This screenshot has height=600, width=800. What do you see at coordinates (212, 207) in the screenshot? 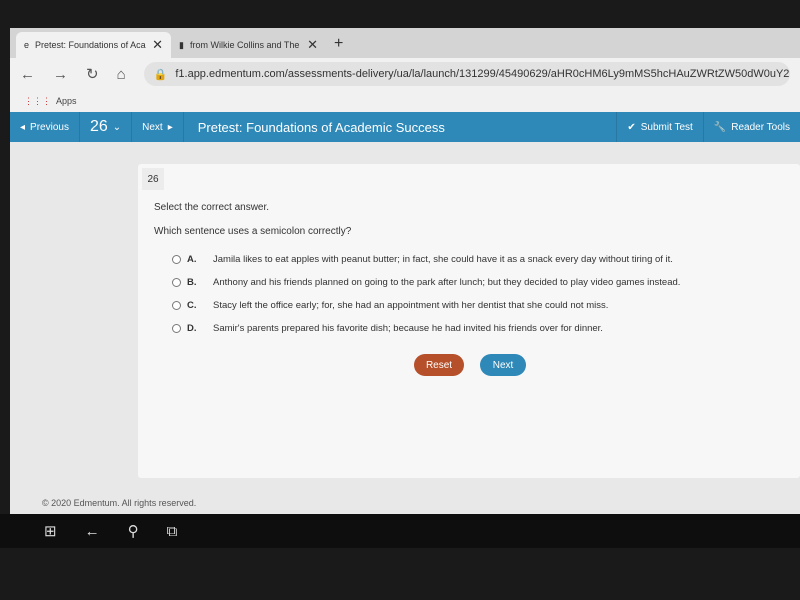
I see `instruction: Select the correct answer.` at bounding box center [212, 207].